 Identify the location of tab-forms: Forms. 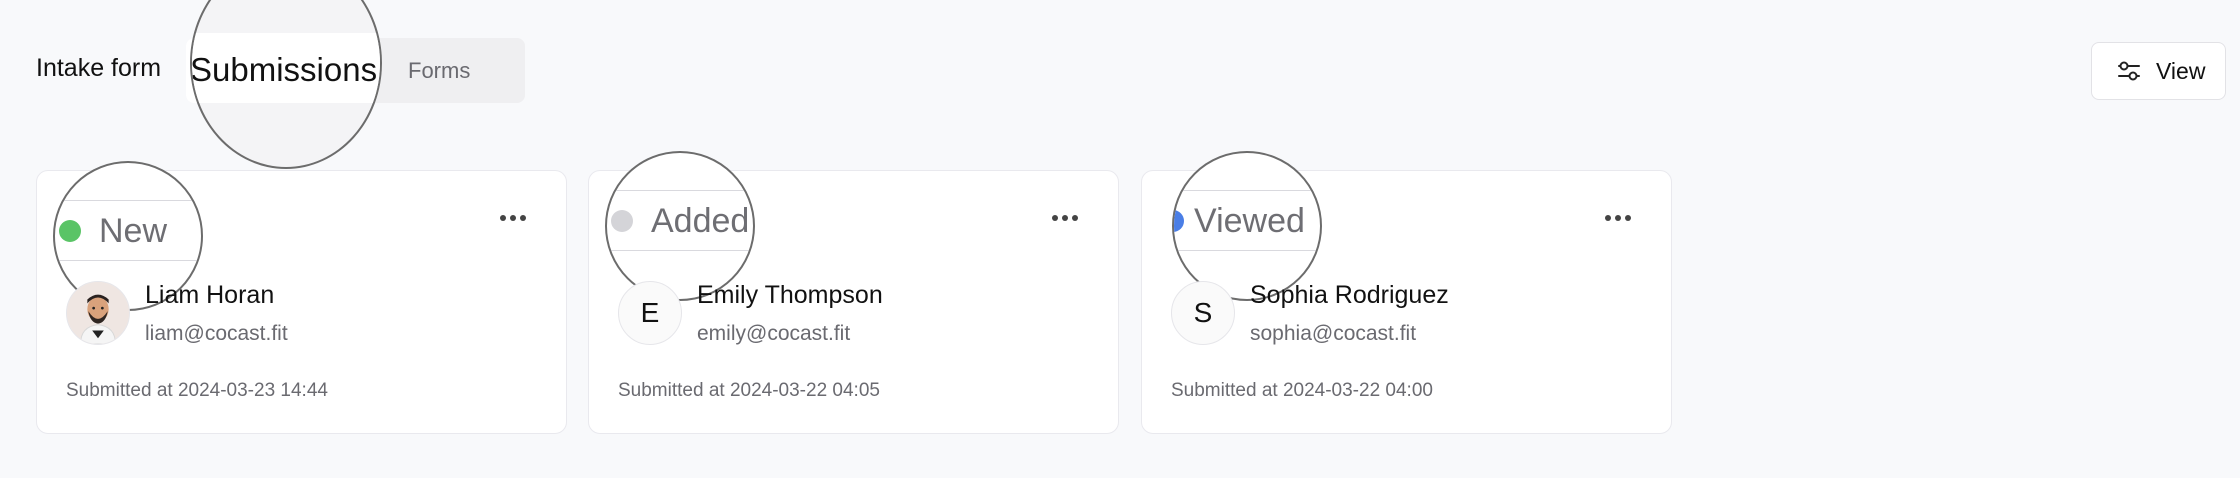
(439, 71).